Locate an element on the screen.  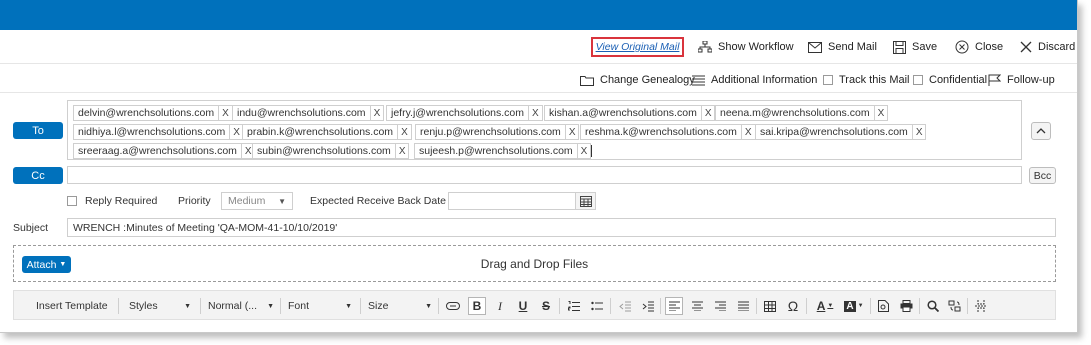
special-character-button: Ω is located at coordinates (793, 306).